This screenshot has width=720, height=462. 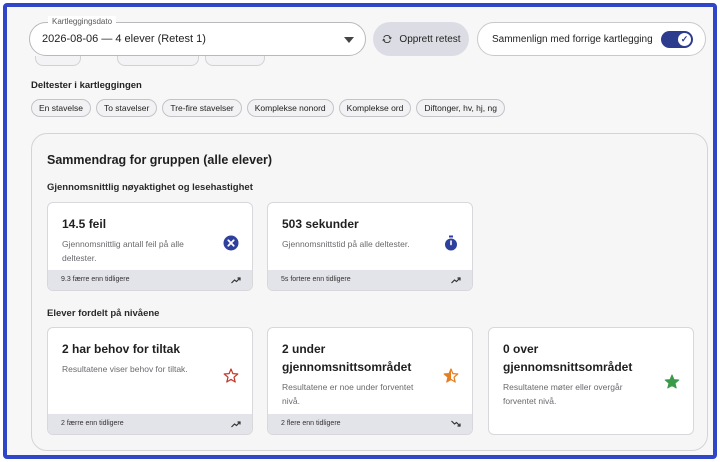 I want to click on check-icon: ✓, so click(x=684, y=39).